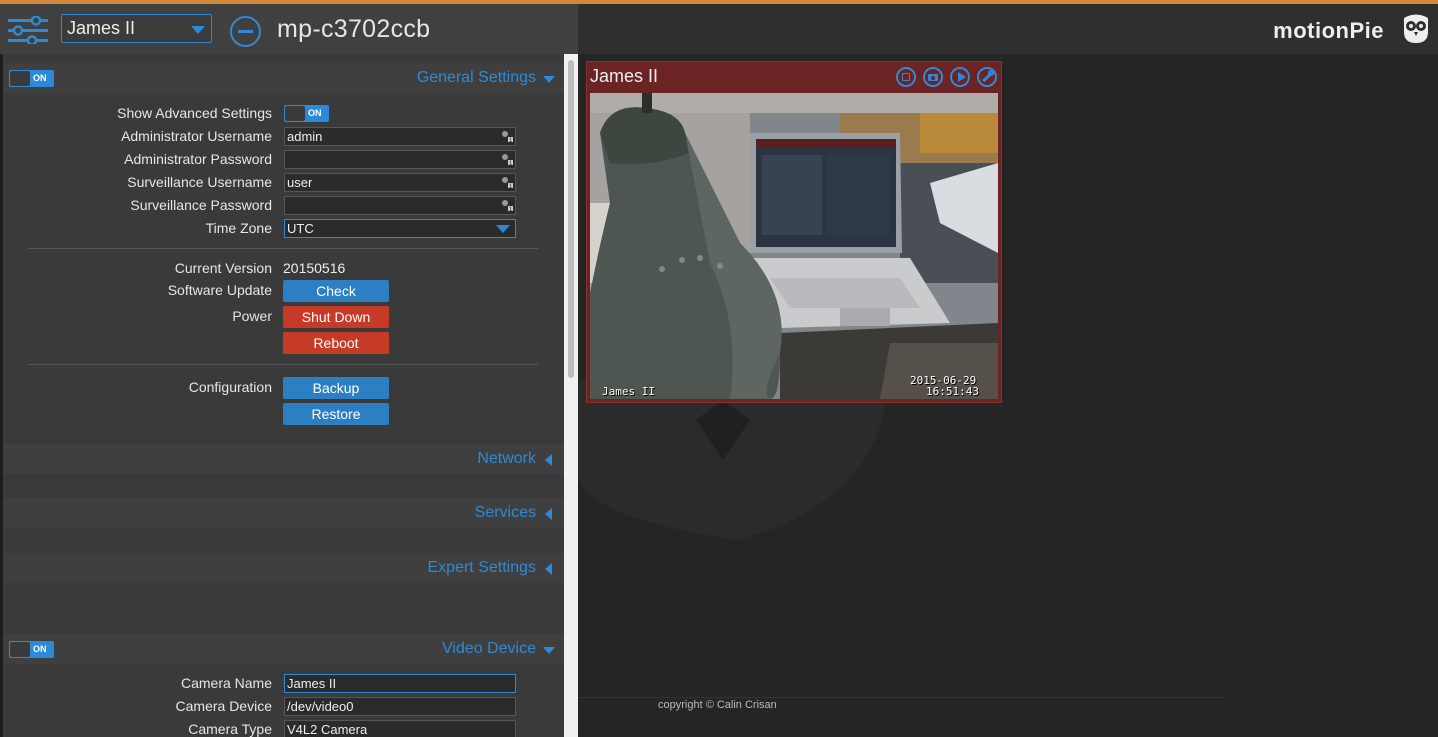 The width and height of the screenshot is (1438, 737). What do you see at coordinates (476, 78) in the screenshot?
I see `general-settings-title: General Settings` at bounding box center [476, 78].